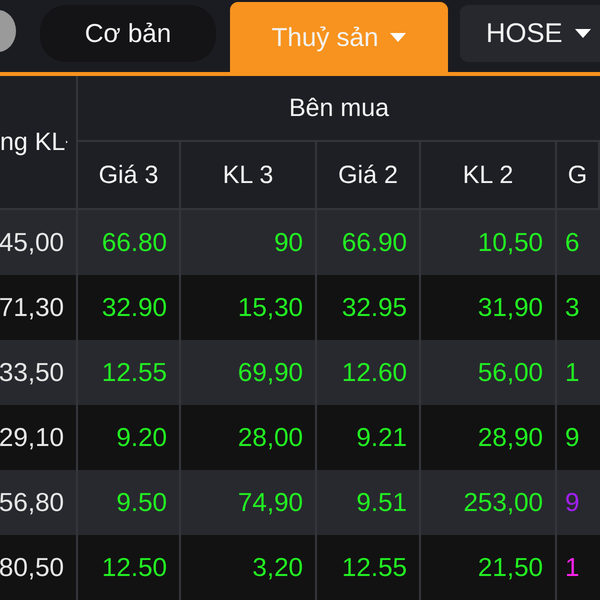 Image resolution: width=600 pixels, height=600 pixels. Describe the element at coordinates (249, 502) in the screenshot. I see `table-cell: 74,90` at that location.